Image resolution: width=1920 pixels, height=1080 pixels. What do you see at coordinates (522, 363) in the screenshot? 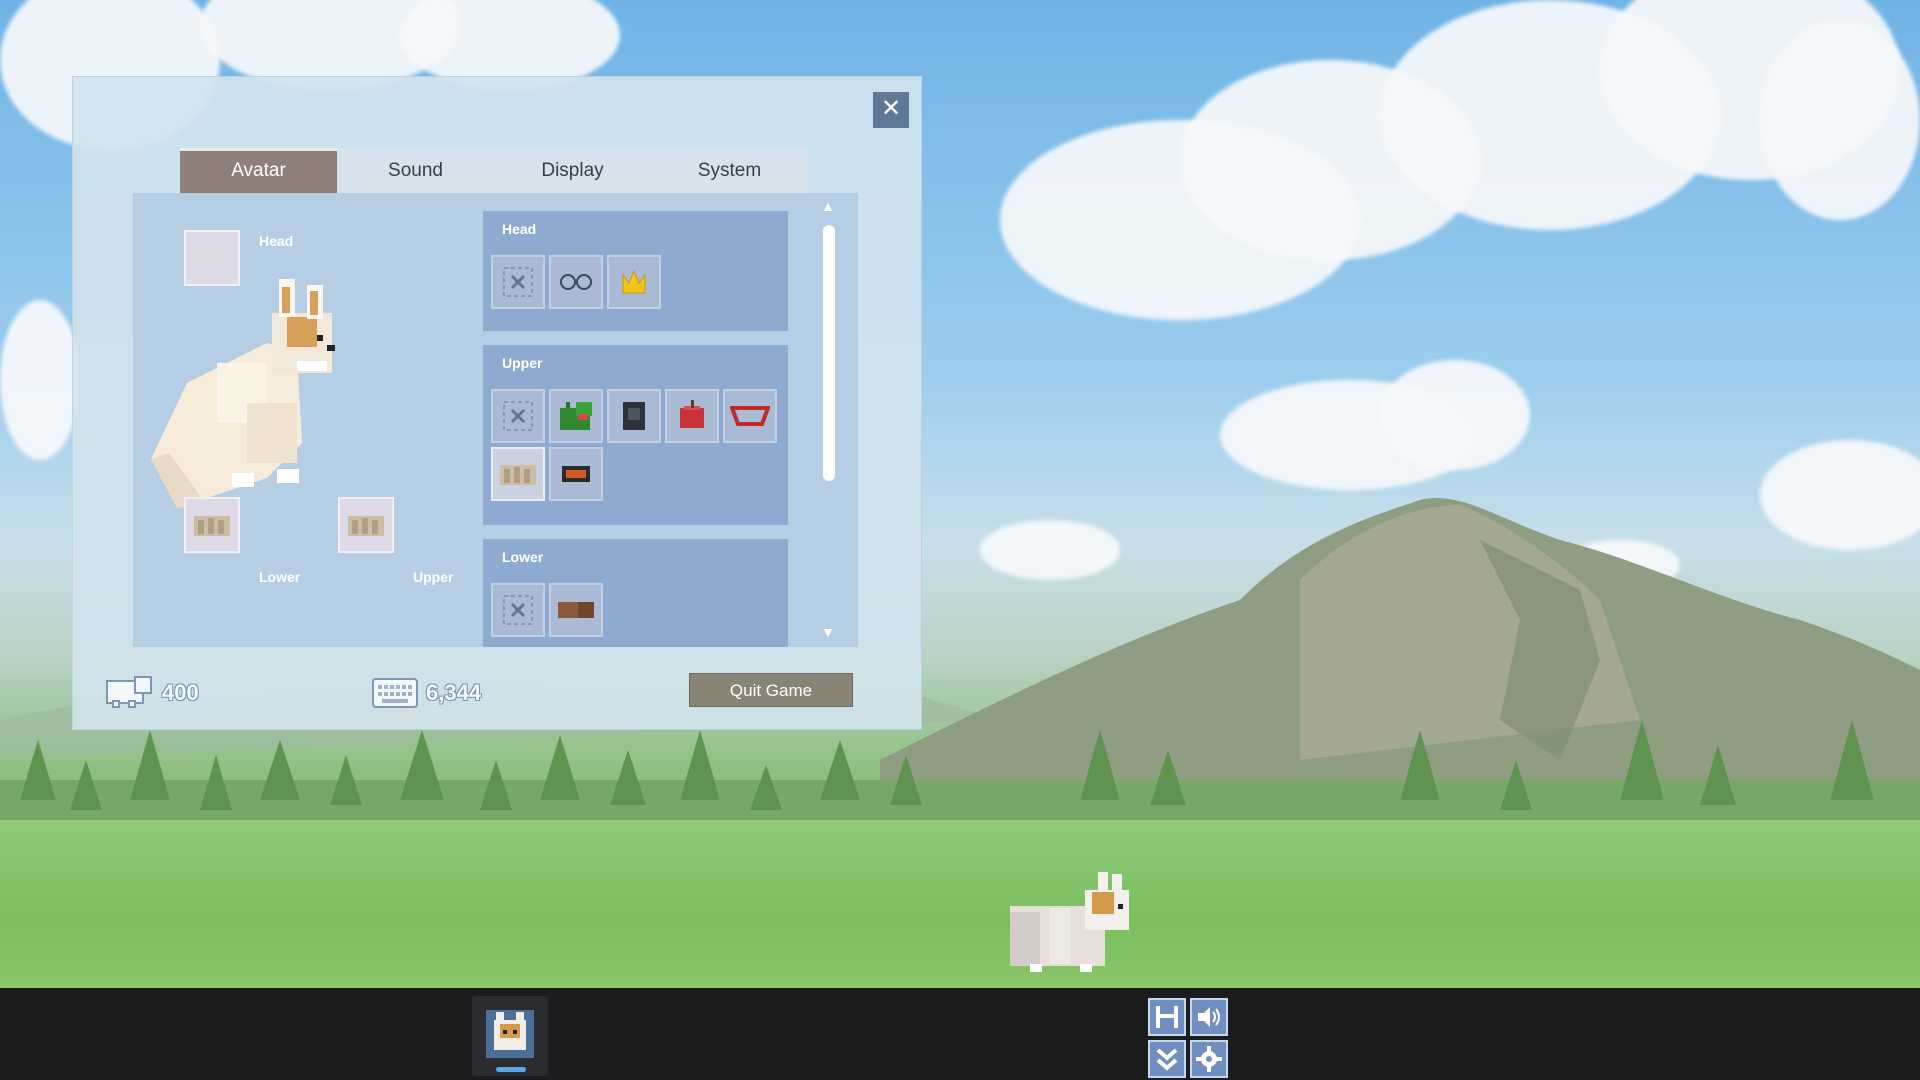
I see `upper-category-title: Upper` at bounding box center [522, 363].